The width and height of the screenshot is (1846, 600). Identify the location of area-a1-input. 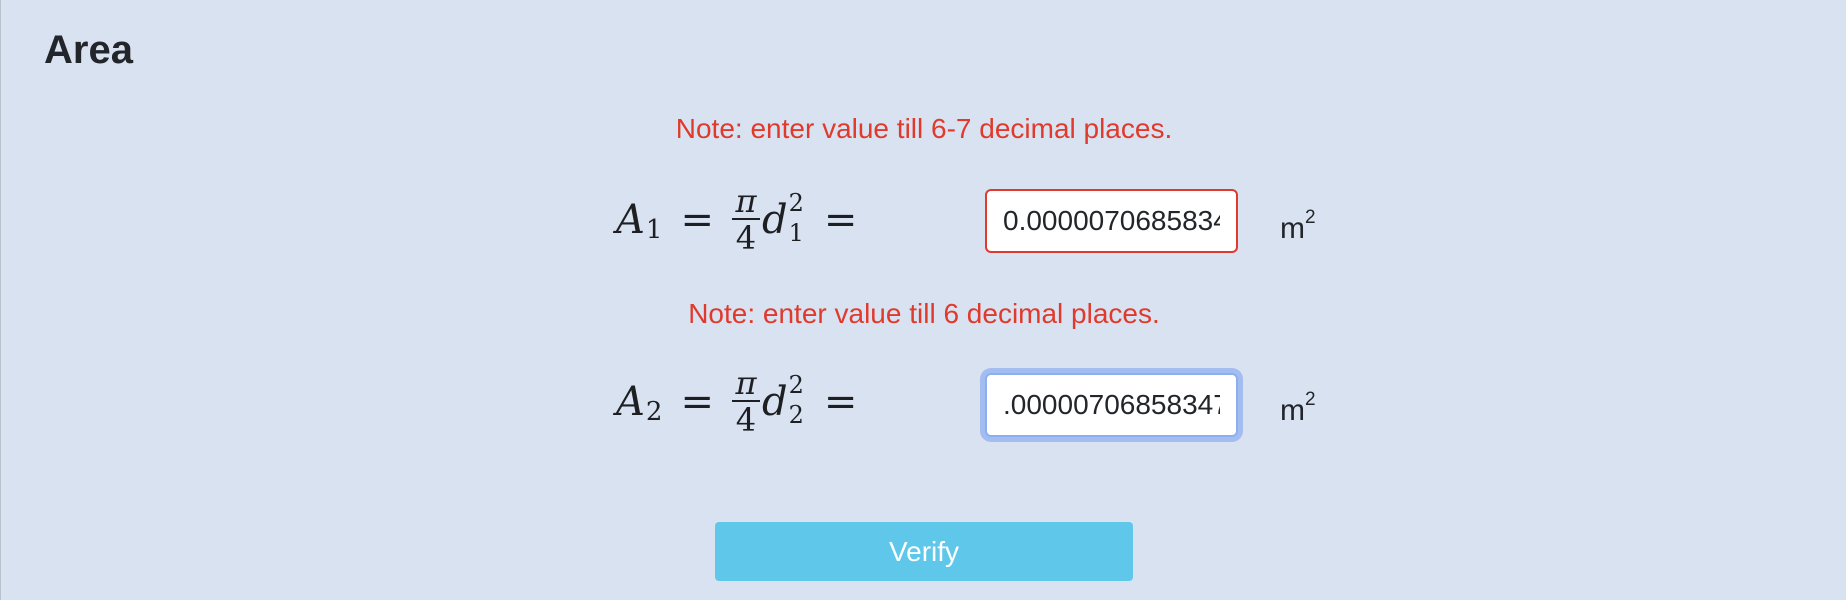
(1111, 221).